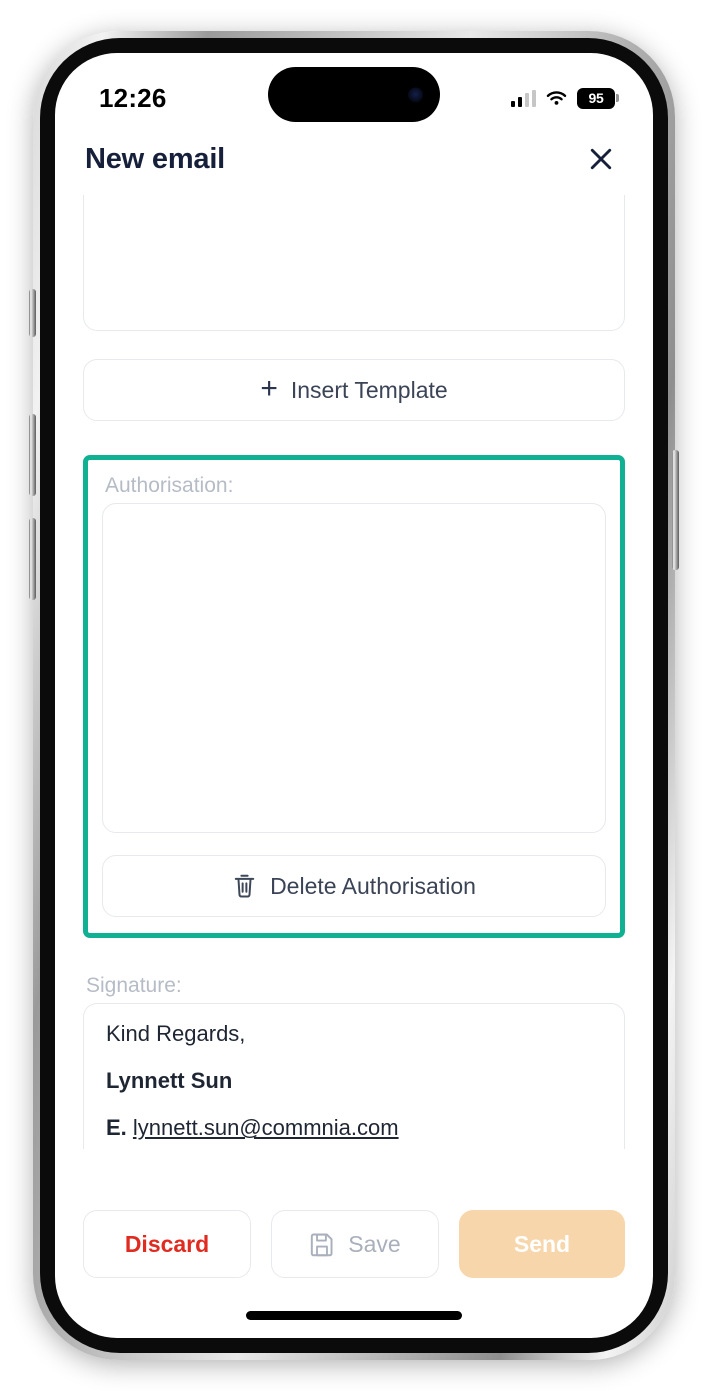 This screenshot has width=708, height=1391. Describe the element at coordinates (523, 98) in the screenshot. I see `cellular-signal-icon` at that location.